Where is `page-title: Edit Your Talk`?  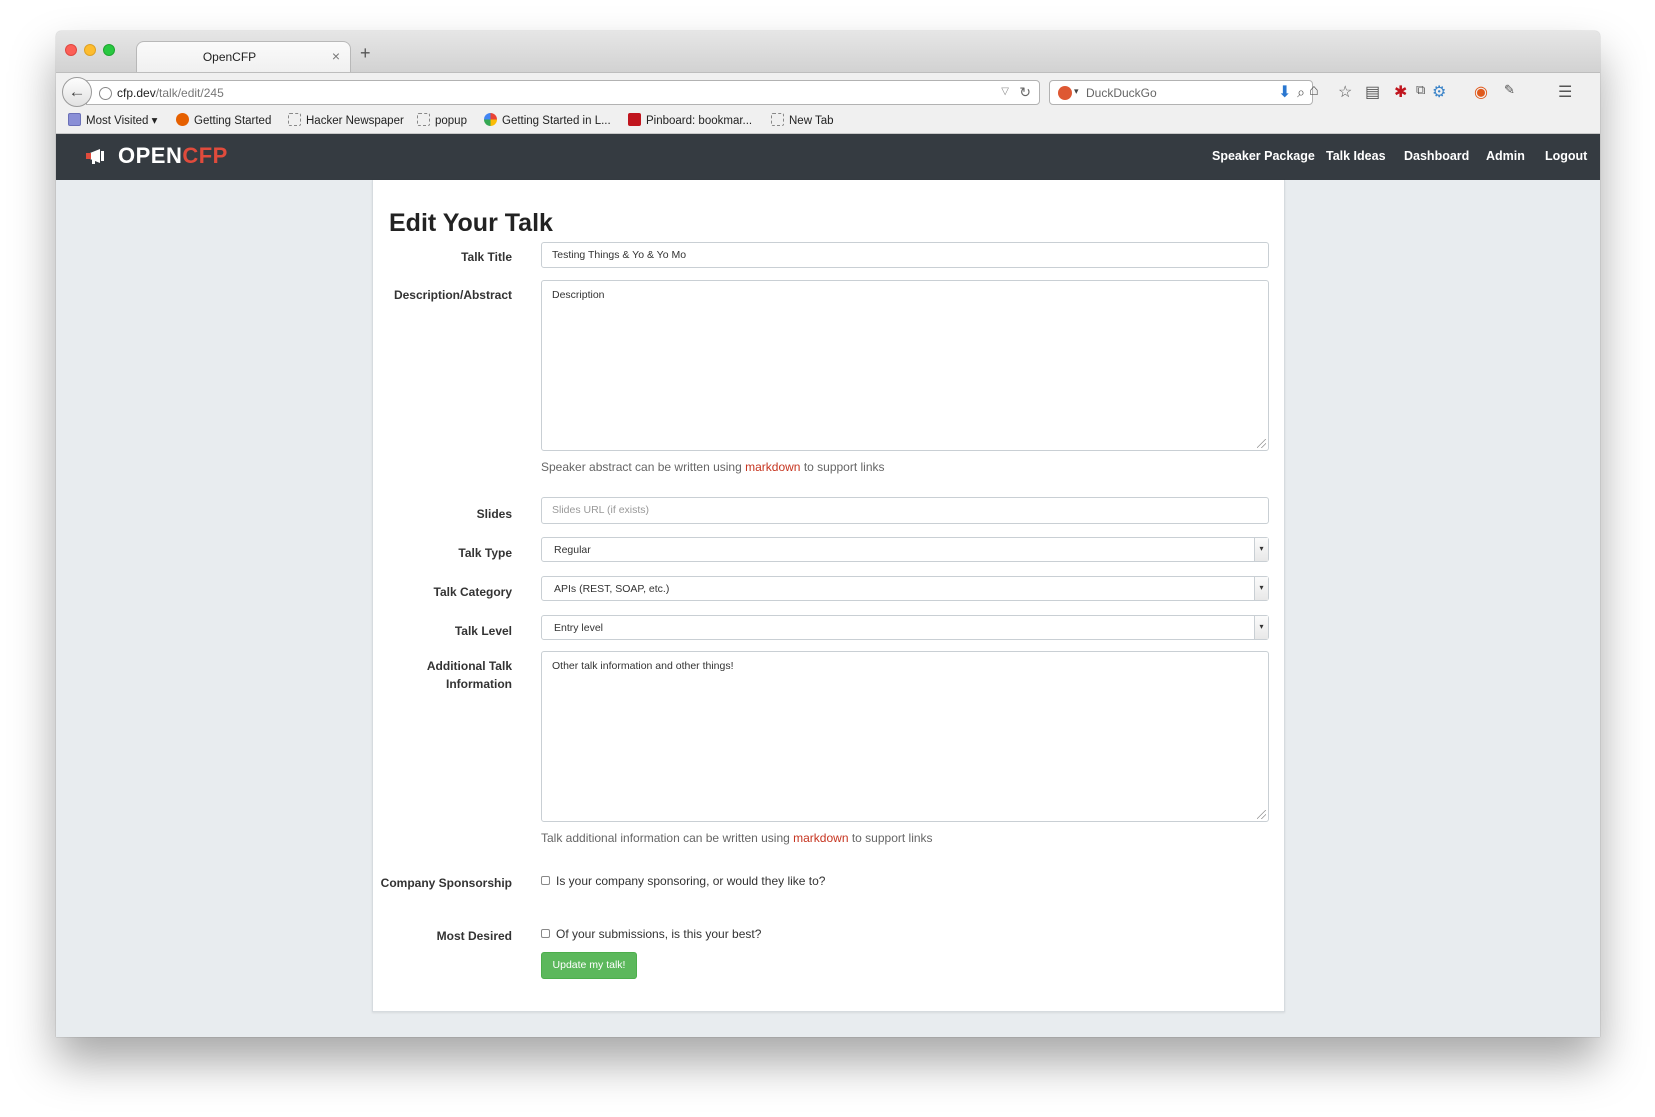 page-title: Edit Your Talk is located at coordinates (471, 223).